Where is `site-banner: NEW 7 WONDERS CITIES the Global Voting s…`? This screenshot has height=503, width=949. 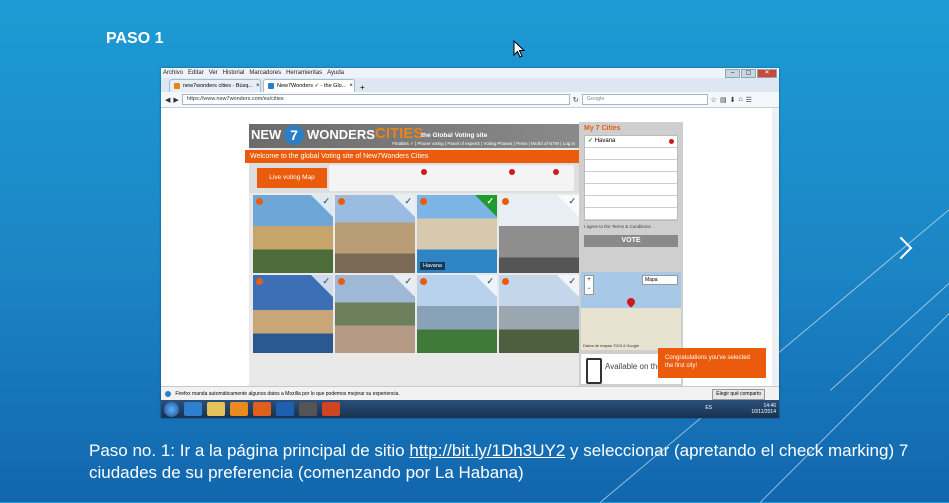 site-banner: NEW 7 WONDERS CITIES the Global Voting s… is located at coordinates (414, 136).